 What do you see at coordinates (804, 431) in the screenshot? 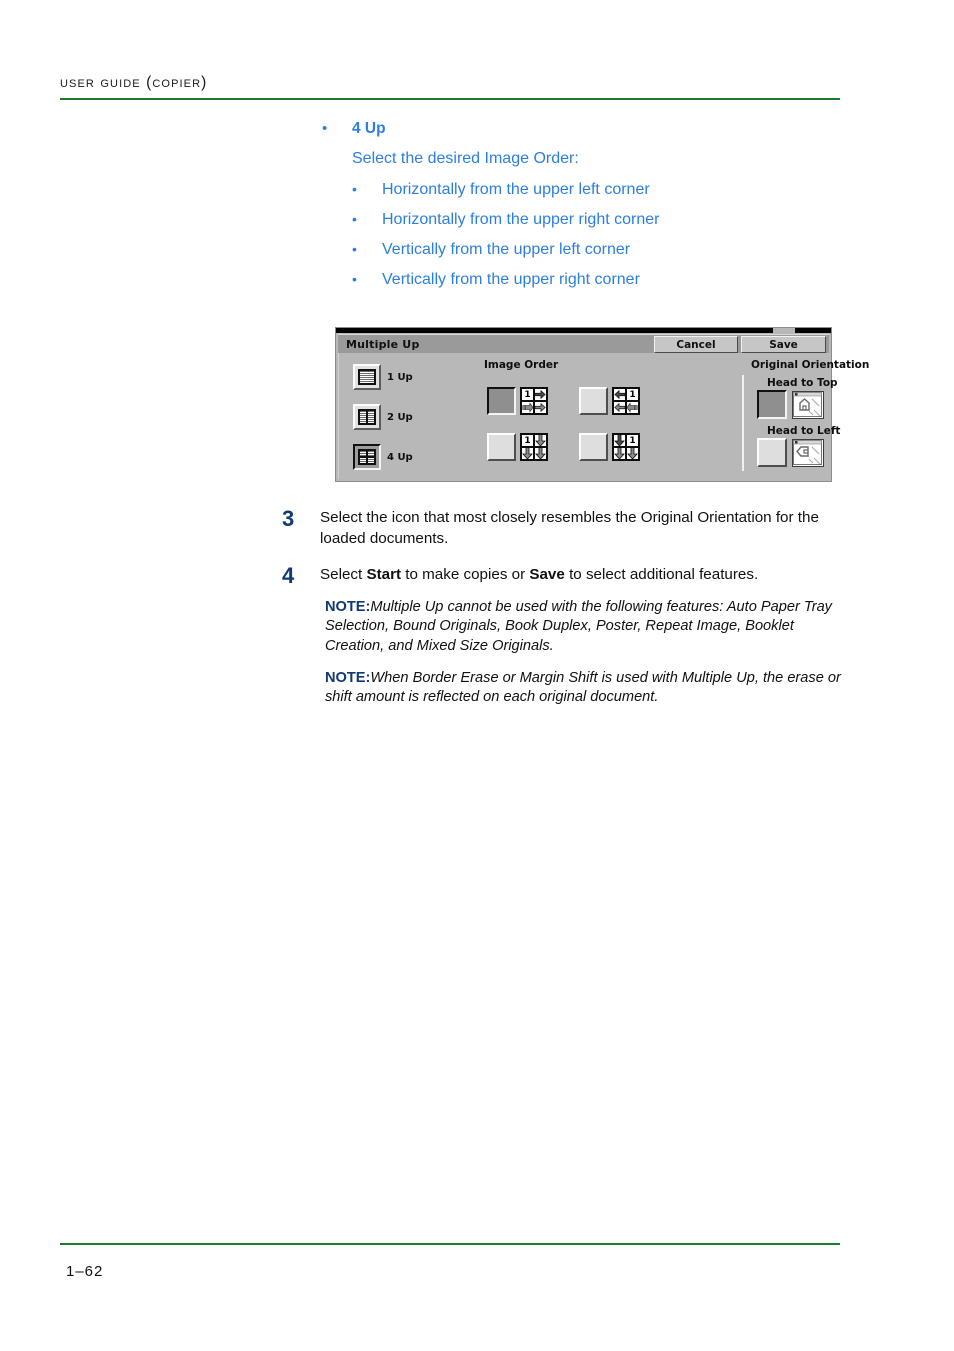
I see `head-to-left-label: Head to Left` at bounding box center [804, 431].